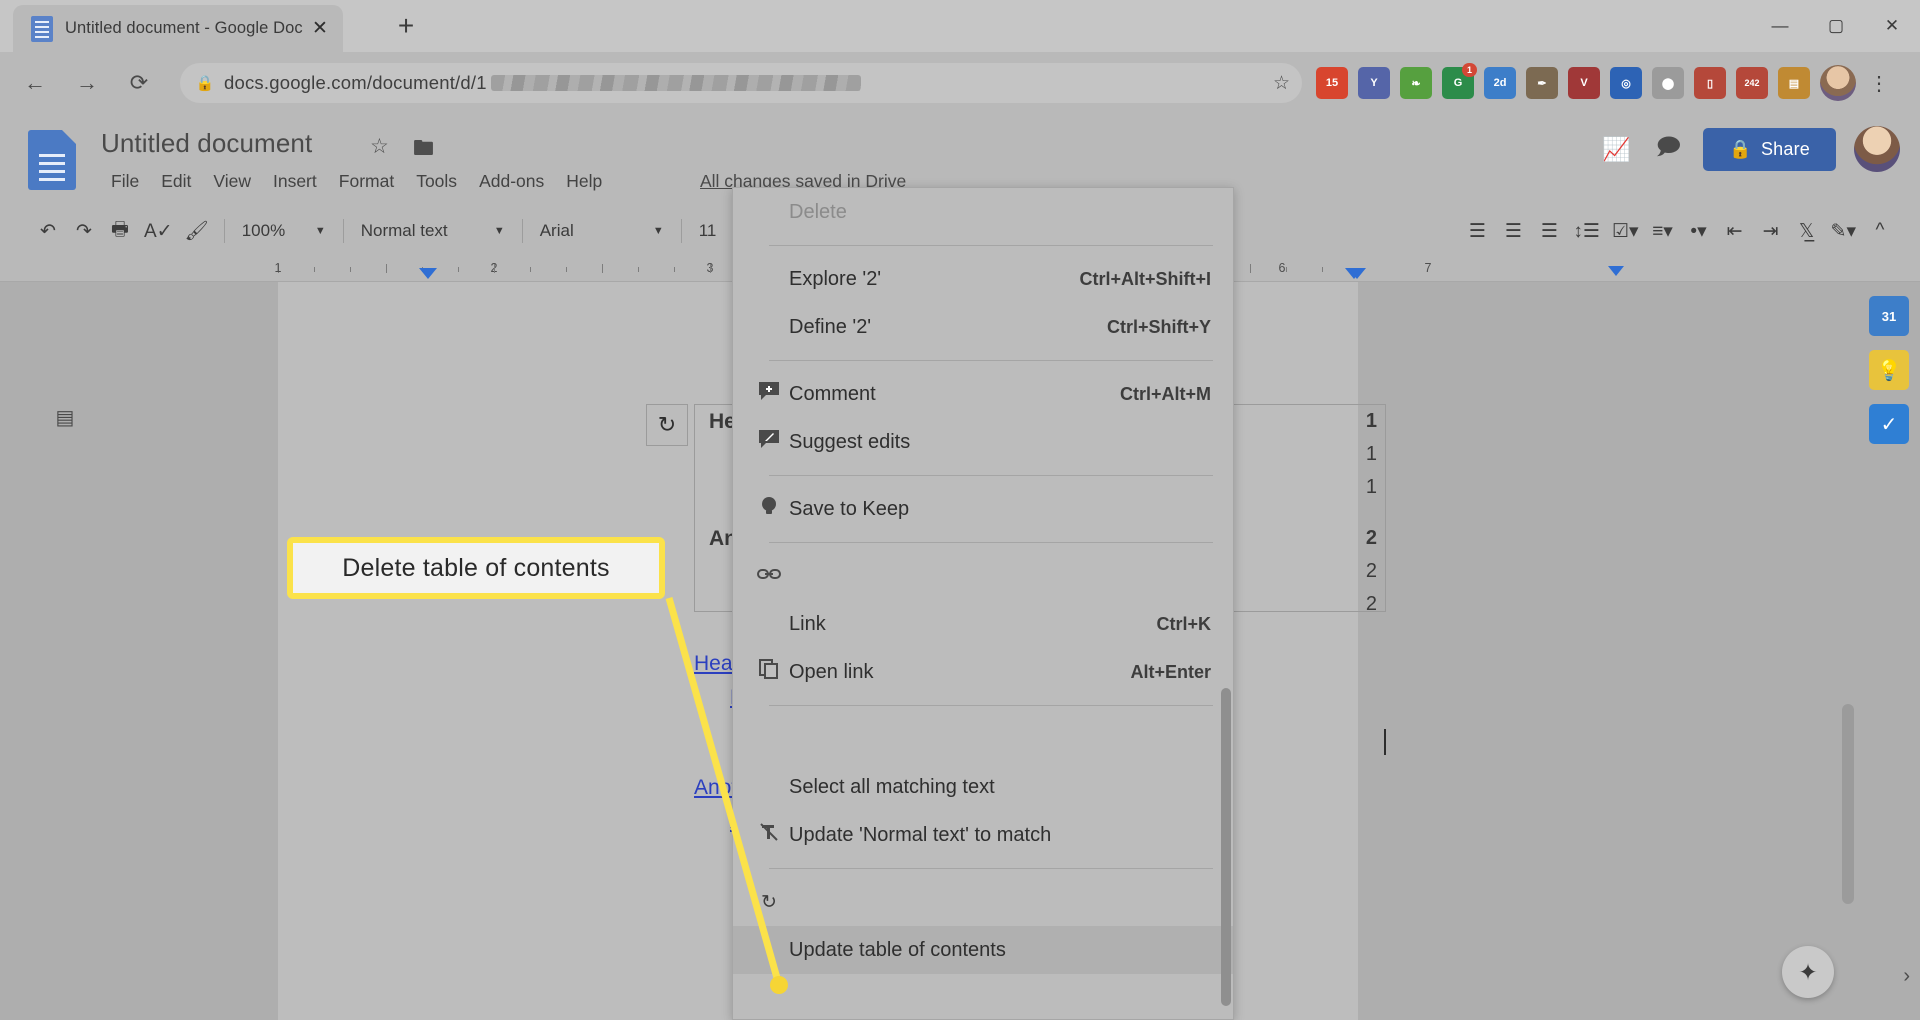 The width and height of the screenshot is (1920, 1020). What do you see at coordinates (197, 231) in the screenshot?
I see `paint-format-icon: 🖌` at bounding box center [197, 231].